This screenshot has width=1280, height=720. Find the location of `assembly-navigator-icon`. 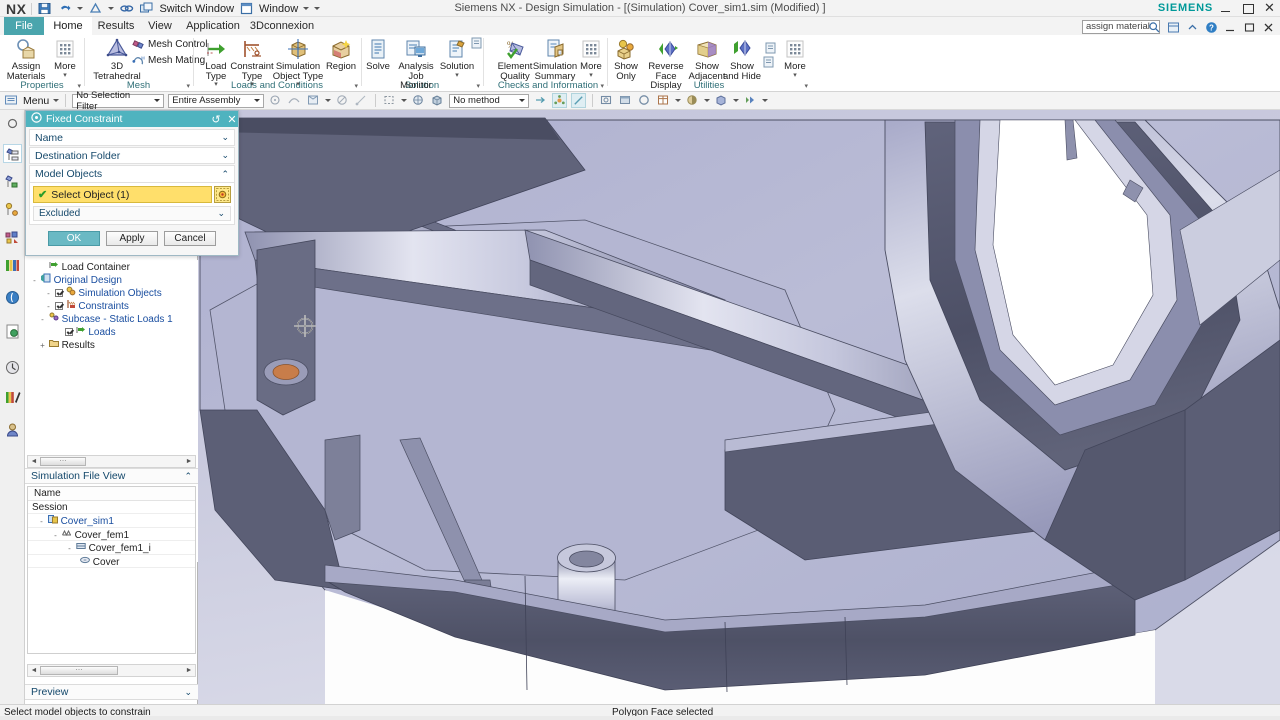

assembly-navigator-icon is located at coordinates (12, 181).